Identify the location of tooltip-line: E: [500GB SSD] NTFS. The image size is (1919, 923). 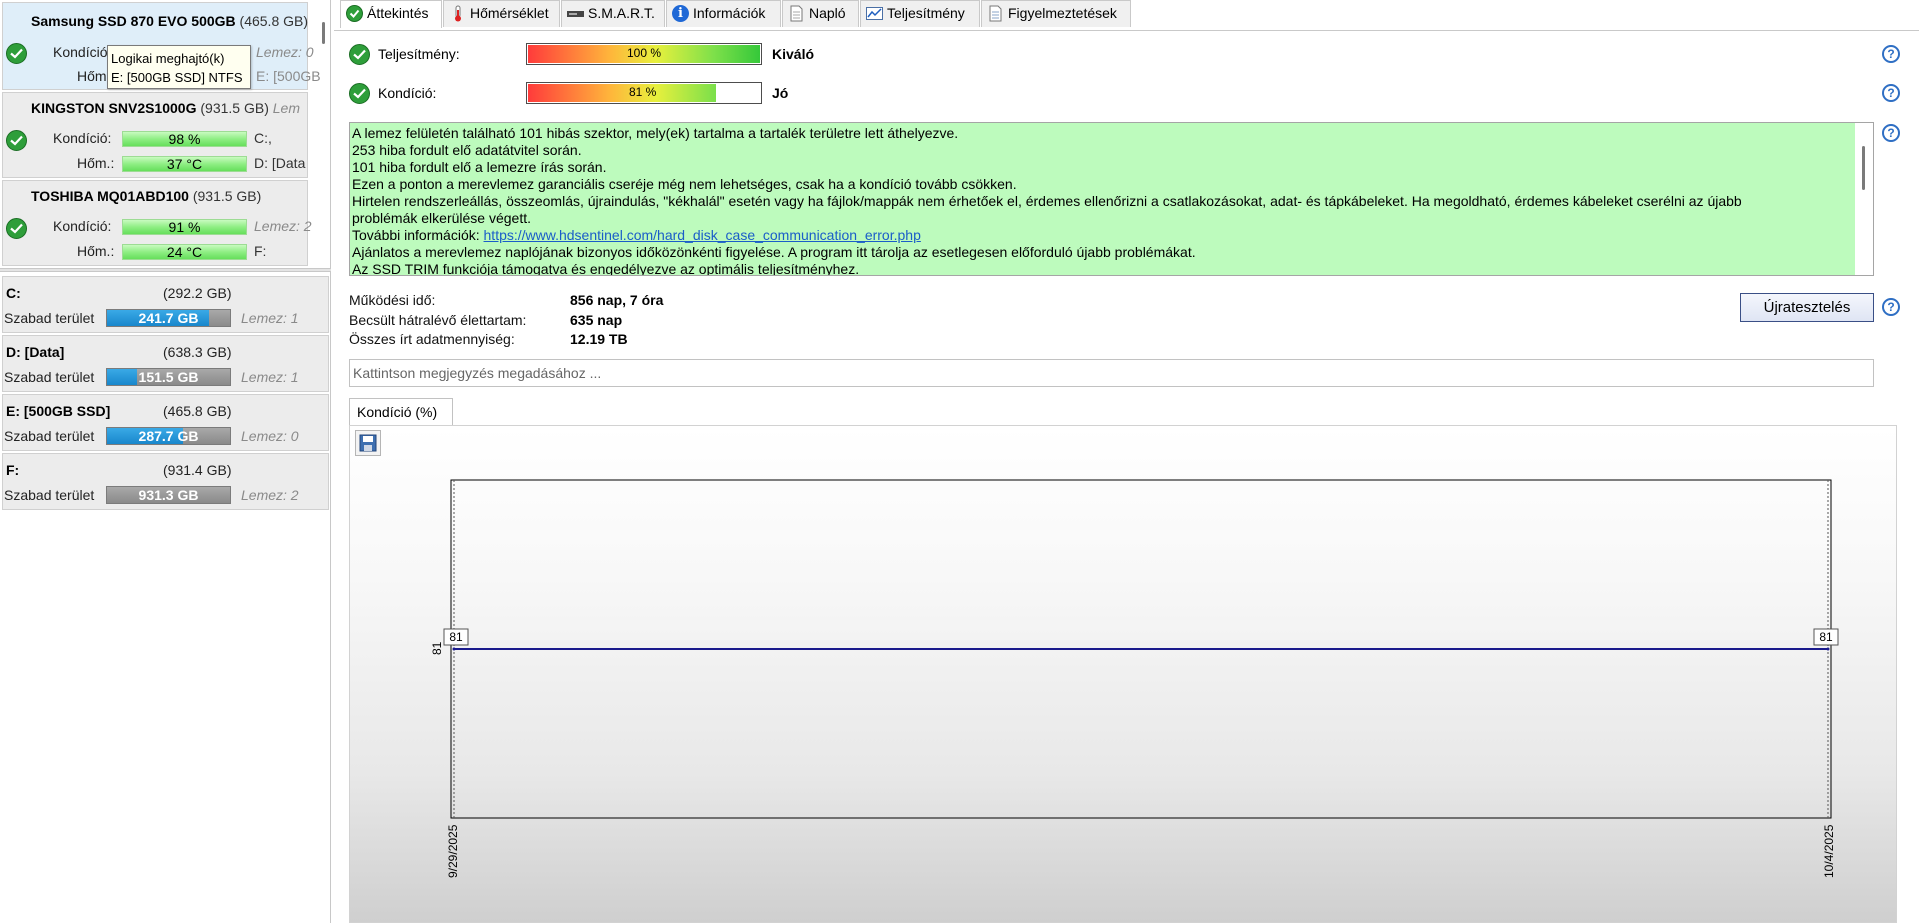
(177, 77).